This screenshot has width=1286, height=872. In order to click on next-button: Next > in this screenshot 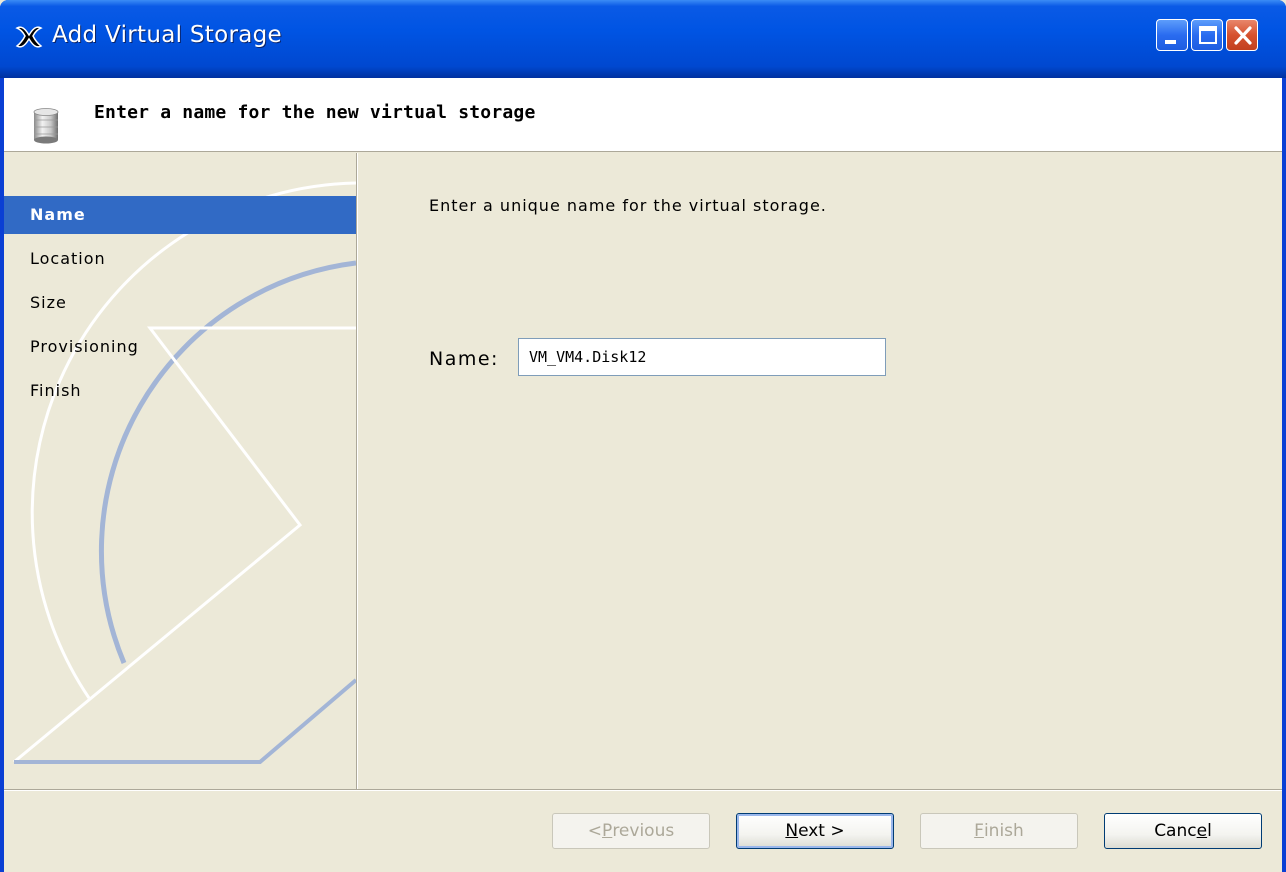, I will do `click(815, 831)`.